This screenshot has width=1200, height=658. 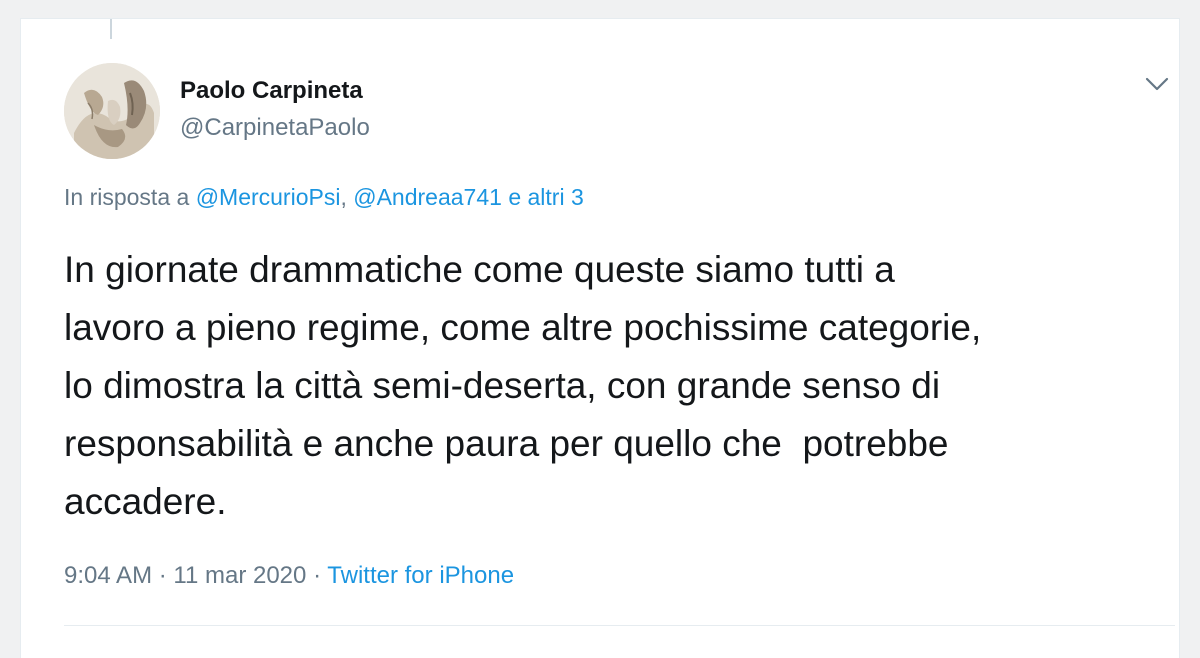 I want to click on mention-mercuriopsi: @MercurioPsi, so click(x=268, y=197).